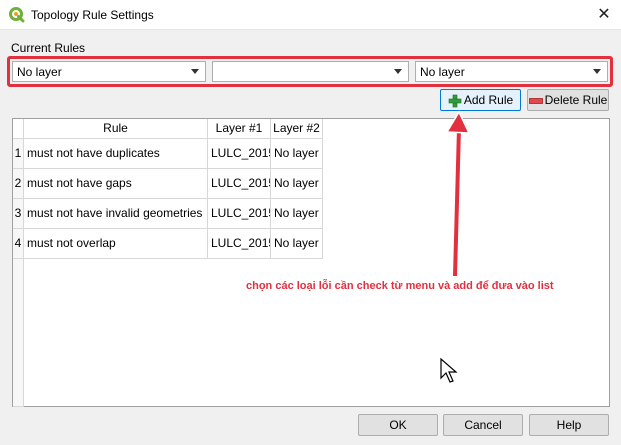 The image size is (621, 445). I want to click on current-rules-label: Current Rules, so click(48, 48).